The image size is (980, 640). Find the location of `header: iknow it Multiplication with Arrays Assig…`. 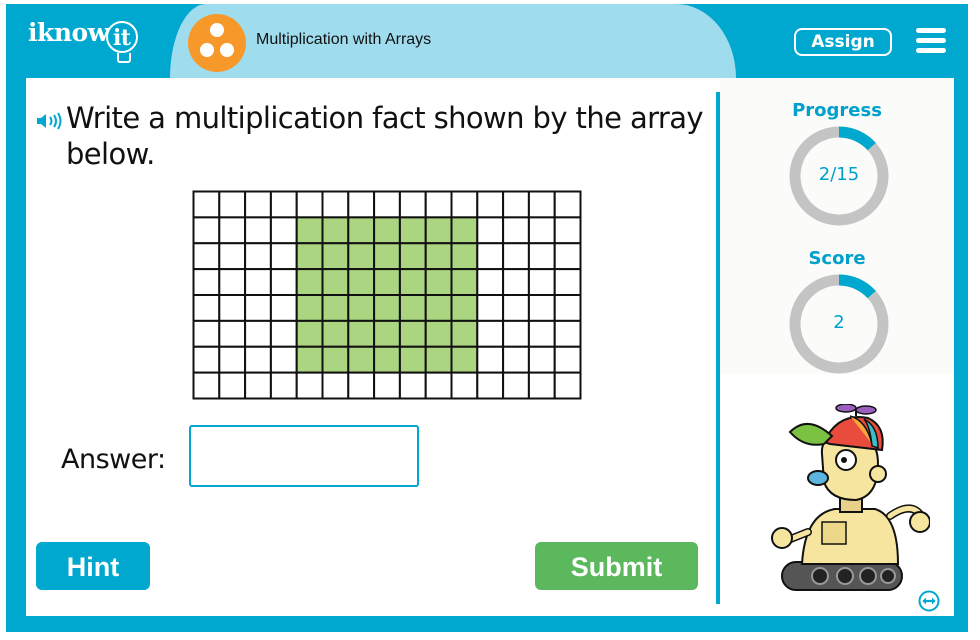

header: iknow it Multiplication with Arrays Assig… is located at coordinates (487, 41).